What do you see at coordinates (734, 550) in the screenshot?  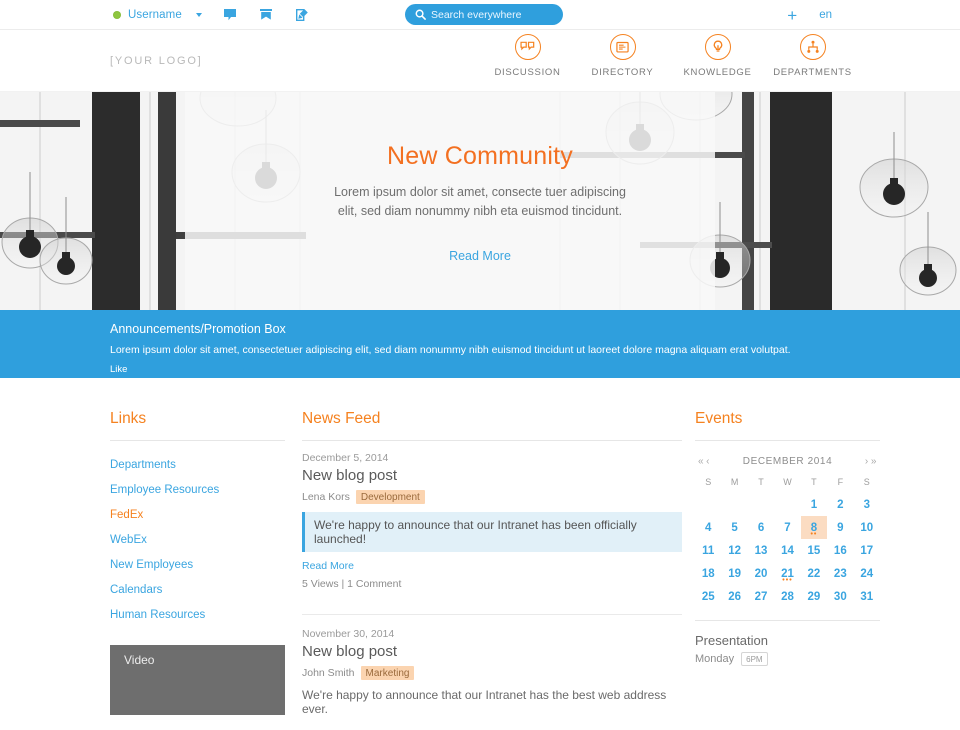 I see `calendar-day: 12` at bounding box center [734, 550].